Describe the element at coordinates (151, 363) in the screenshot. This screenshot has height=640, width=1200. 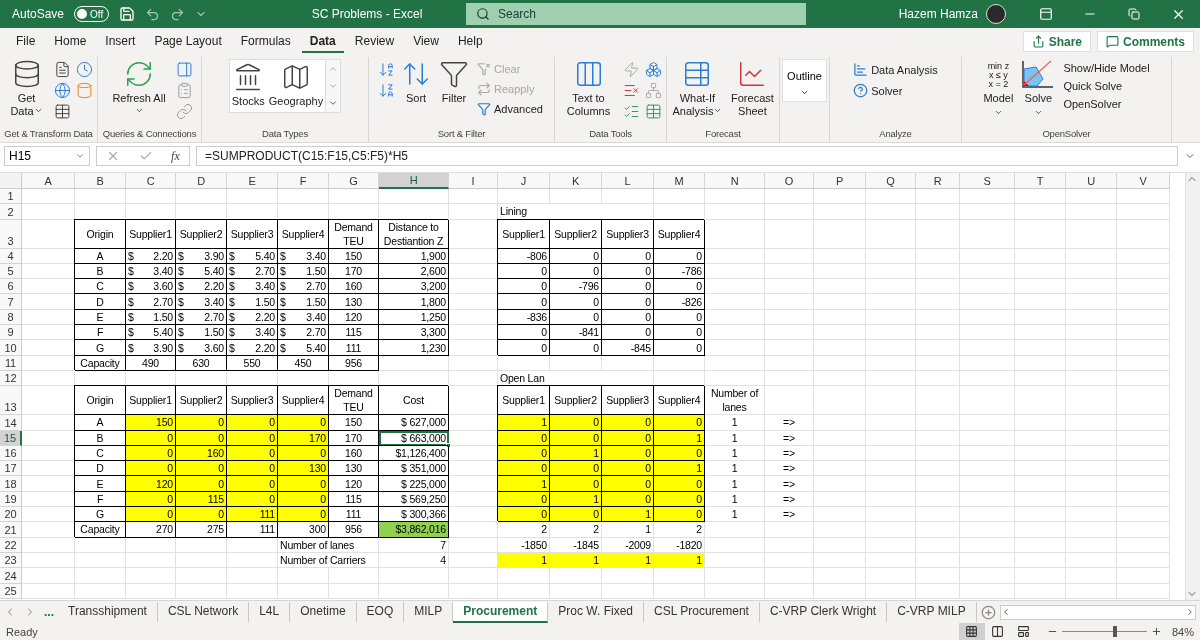
I see `table-cell: 490` at that location.